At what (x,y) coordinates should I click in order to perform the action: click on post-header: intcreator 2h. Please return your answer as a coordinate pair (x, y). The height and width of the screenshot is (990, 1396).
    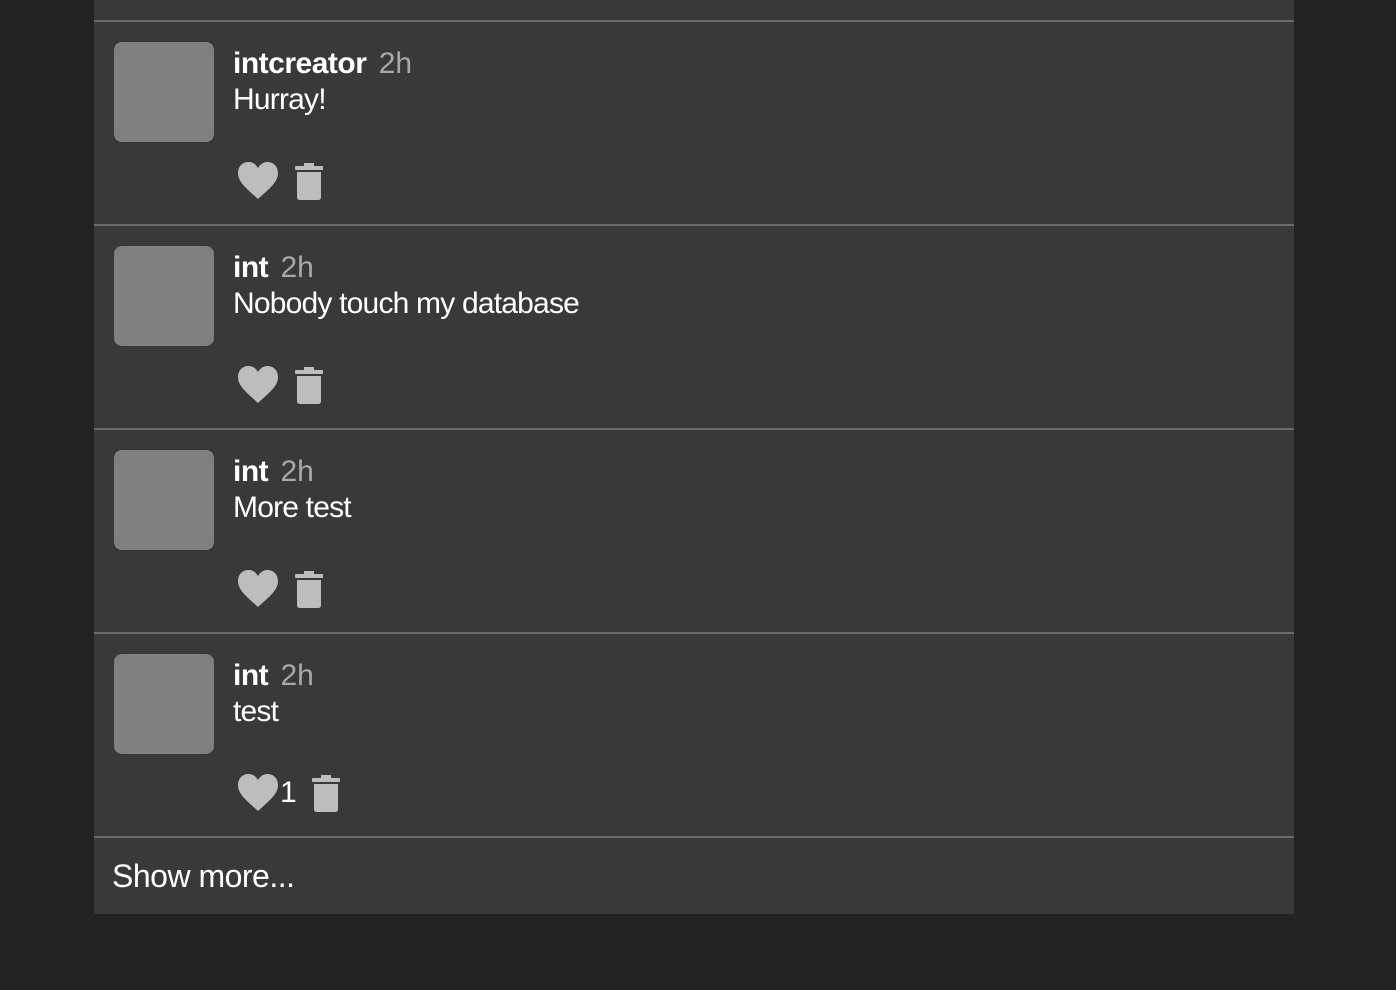
    Looking at the image, I should click on (322, 64).